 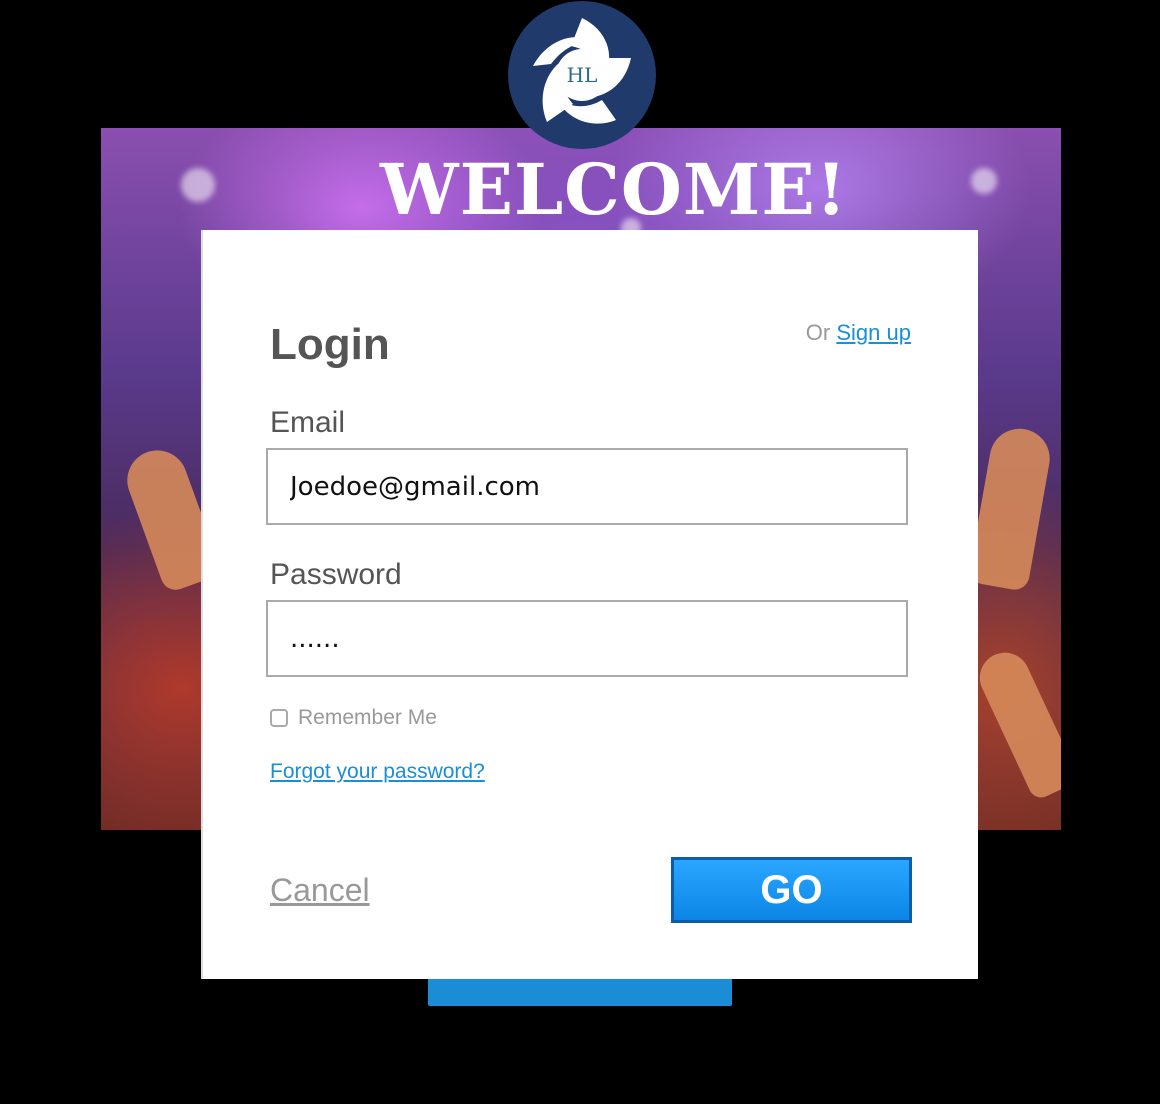 What do you see at coordinates (367, 717) in the screenshot?
I see `remember-label: Remember Me` at bounding box center [367, 717].